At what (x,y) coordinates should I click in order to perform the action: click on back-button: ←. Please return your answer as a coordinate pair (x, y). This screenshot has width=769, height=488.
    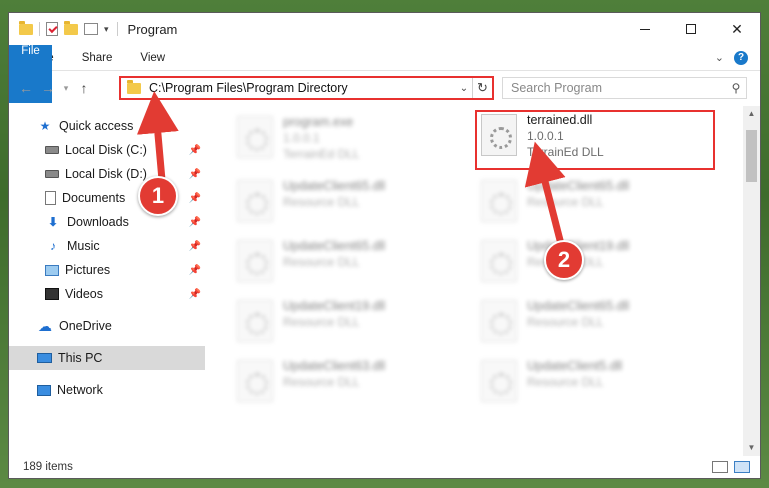
    Looking at the image, I should click on (26, 88).